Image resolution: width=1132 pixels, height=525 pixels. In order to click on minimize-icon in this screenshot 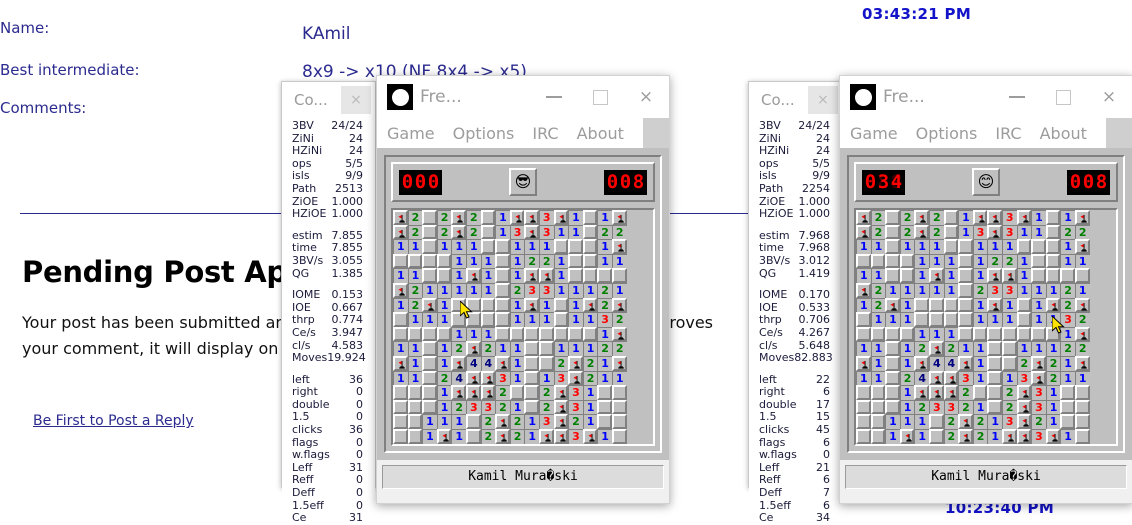, I will do `click(1017, 97)`.